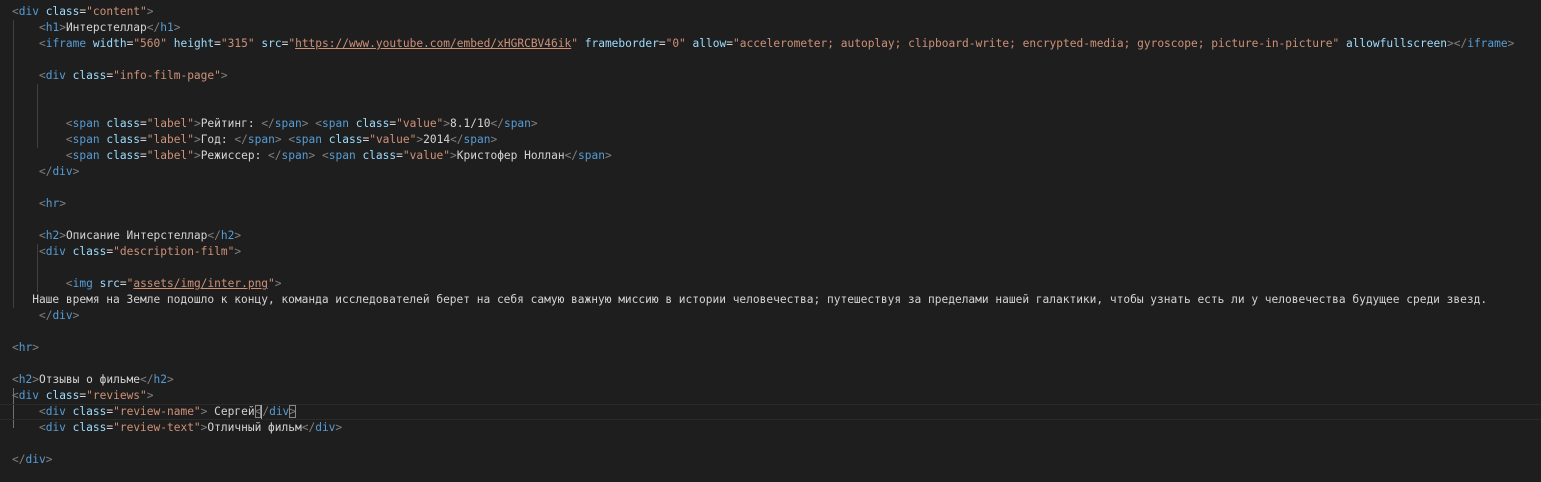  Describe the element at coordinates (770, 76) in the screenshot. I see `code-line: <div class="info-film-page">` at that location.